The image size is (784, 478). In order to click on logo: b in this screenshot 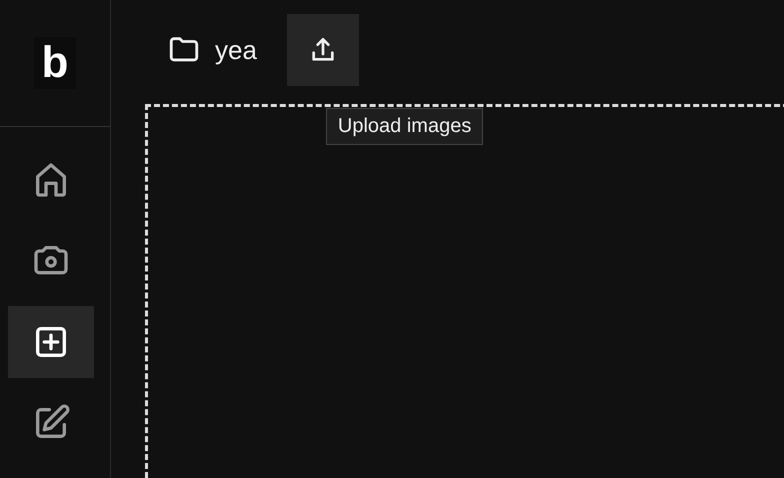, I will do `click(55, 63)`.